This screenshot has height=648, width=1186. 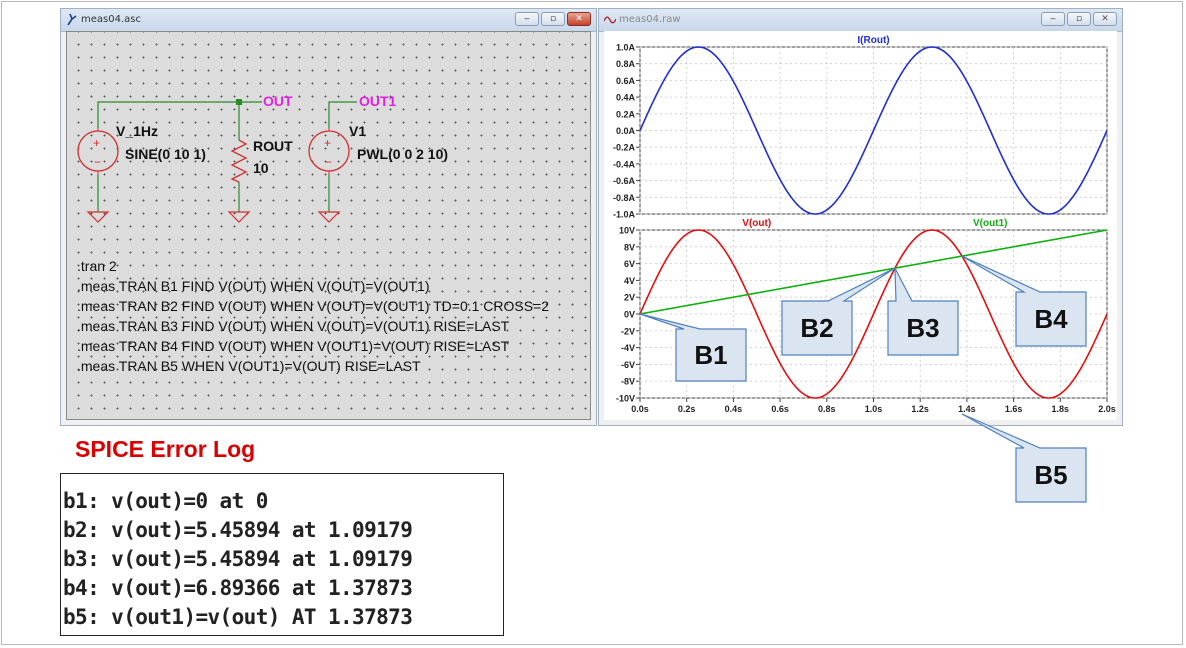 I want to click on y-tick-label: -0.2A, so click(x=624, y=148).